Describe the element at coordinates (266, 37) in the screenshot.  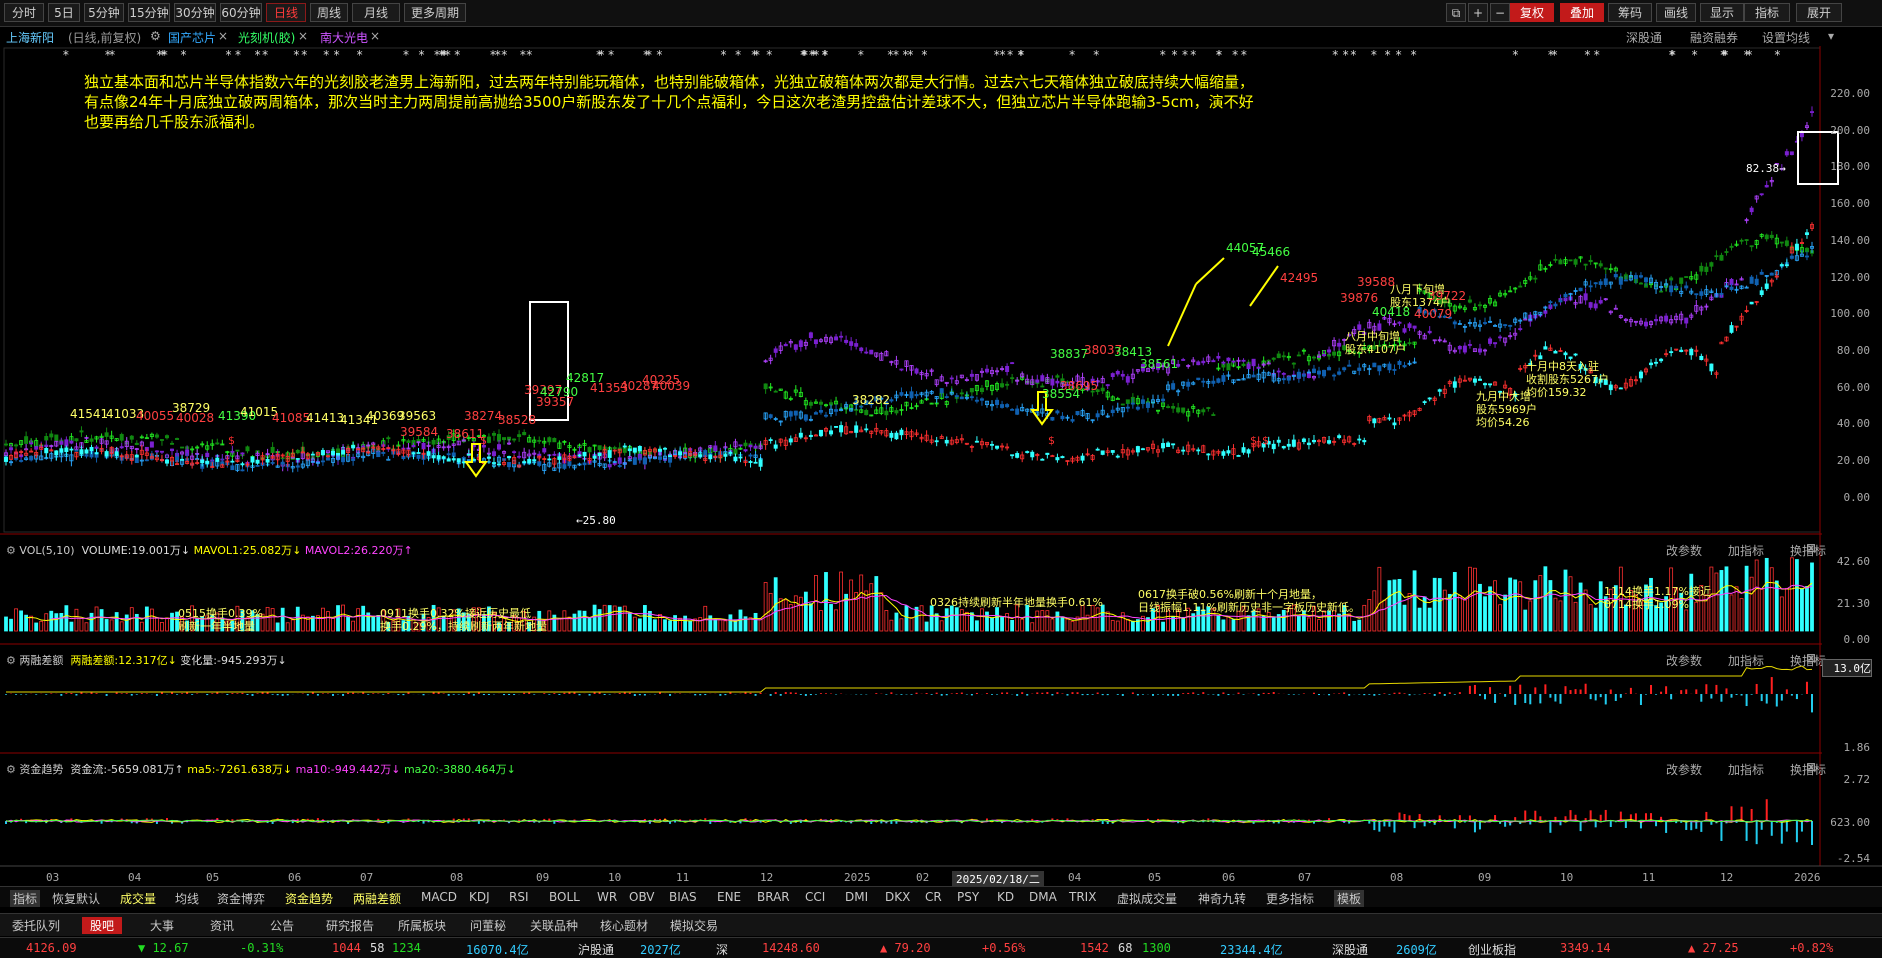
I see `overlay-2: 光刻机(胶)` at that location.